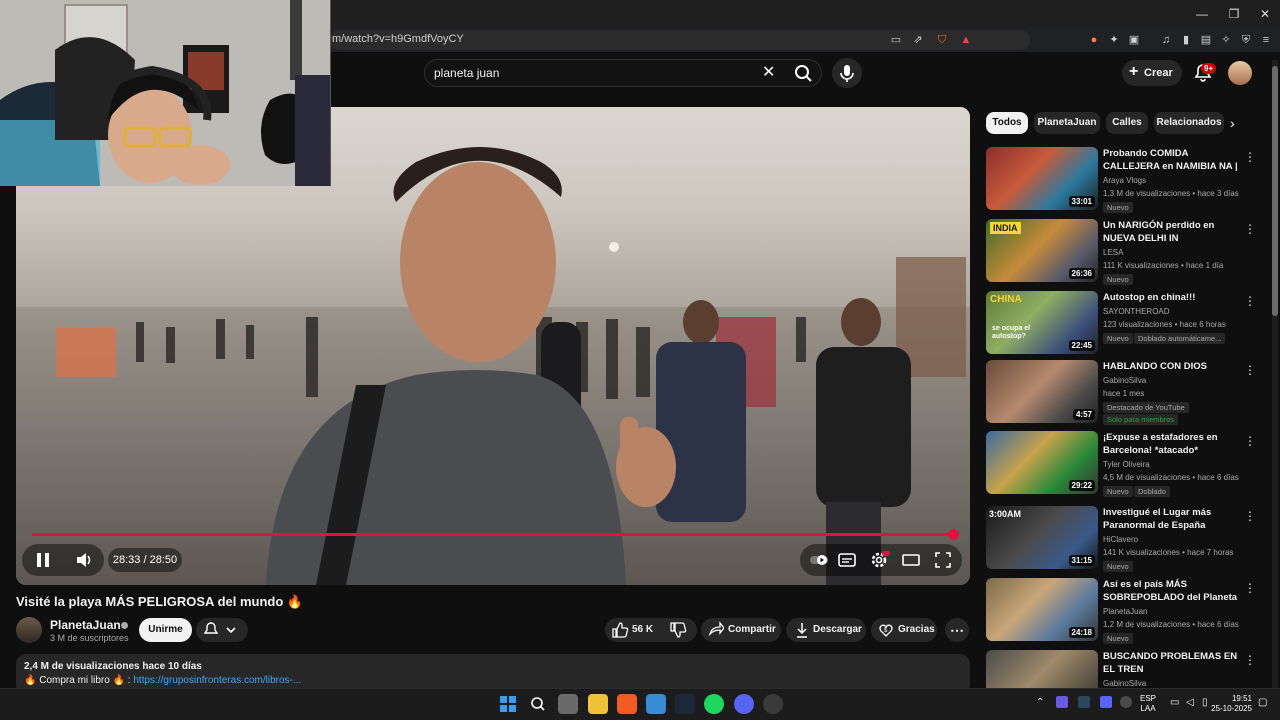 This screenshot has width=1280, height=720. Describe the element at coordinates (656, 704) in the screenshot. I see `photos-icon` at that location.